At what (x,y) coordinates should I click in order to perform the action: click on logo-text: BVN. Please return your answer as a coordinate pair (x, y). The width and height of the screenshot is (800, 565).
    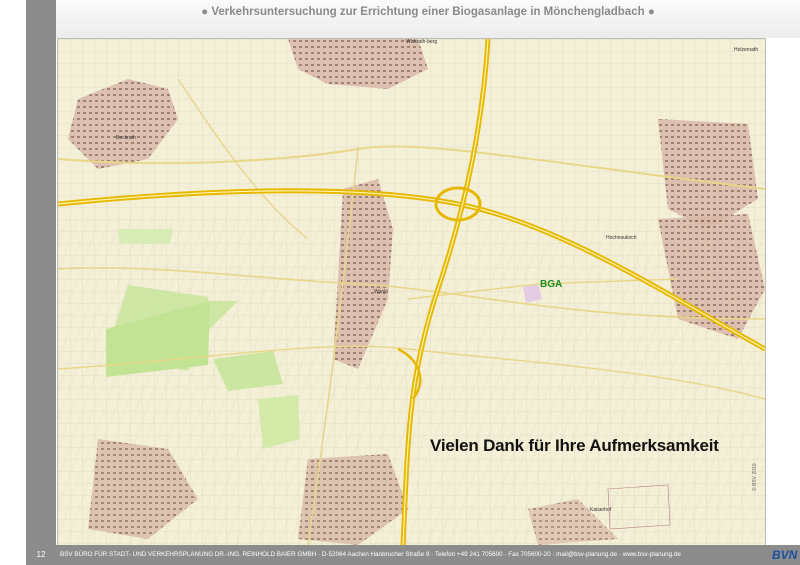
    Looking at the image, I should click on (785, 555).